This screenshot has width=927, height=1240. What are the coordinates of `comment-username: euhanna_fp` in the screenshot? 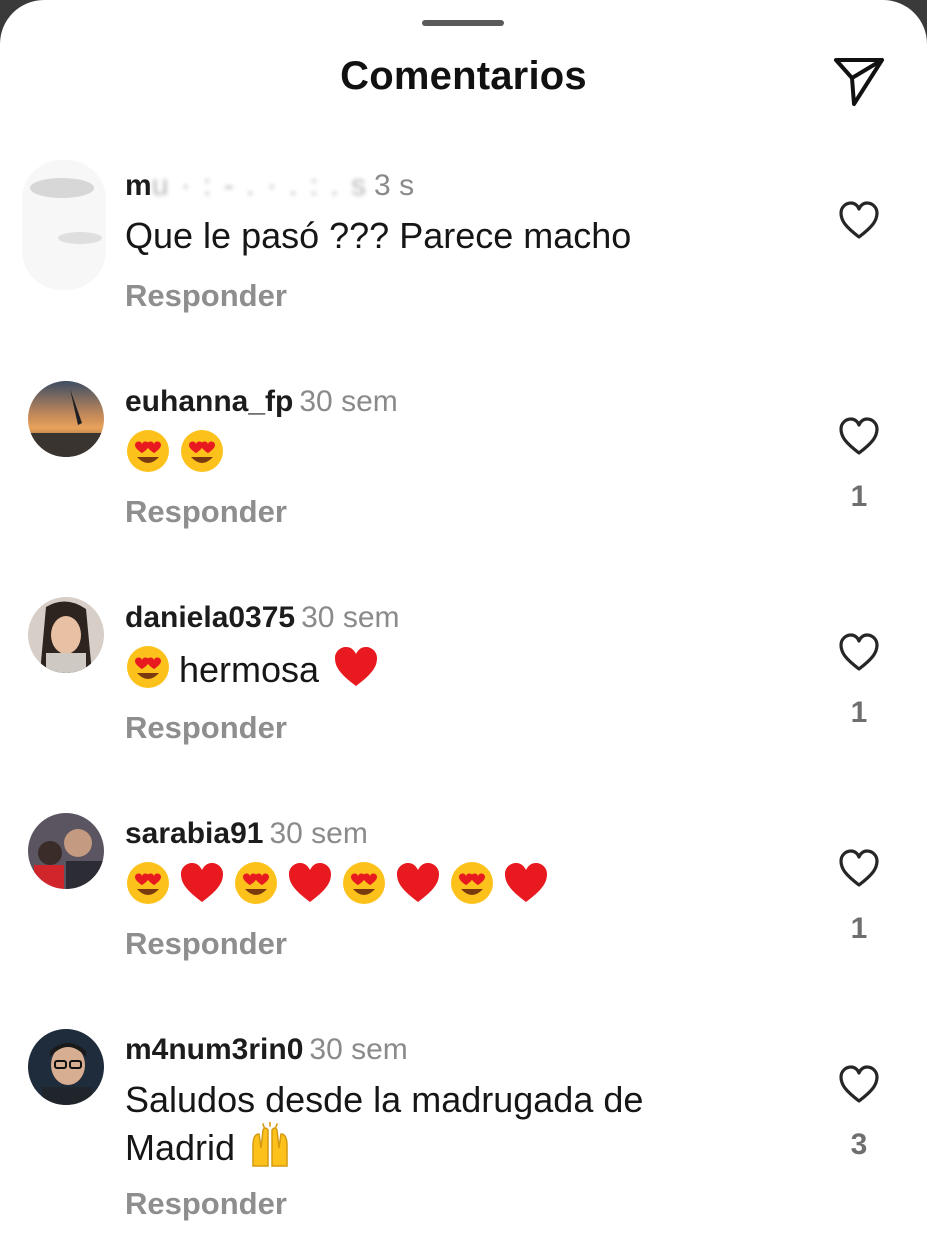 It's located at (209, 401).